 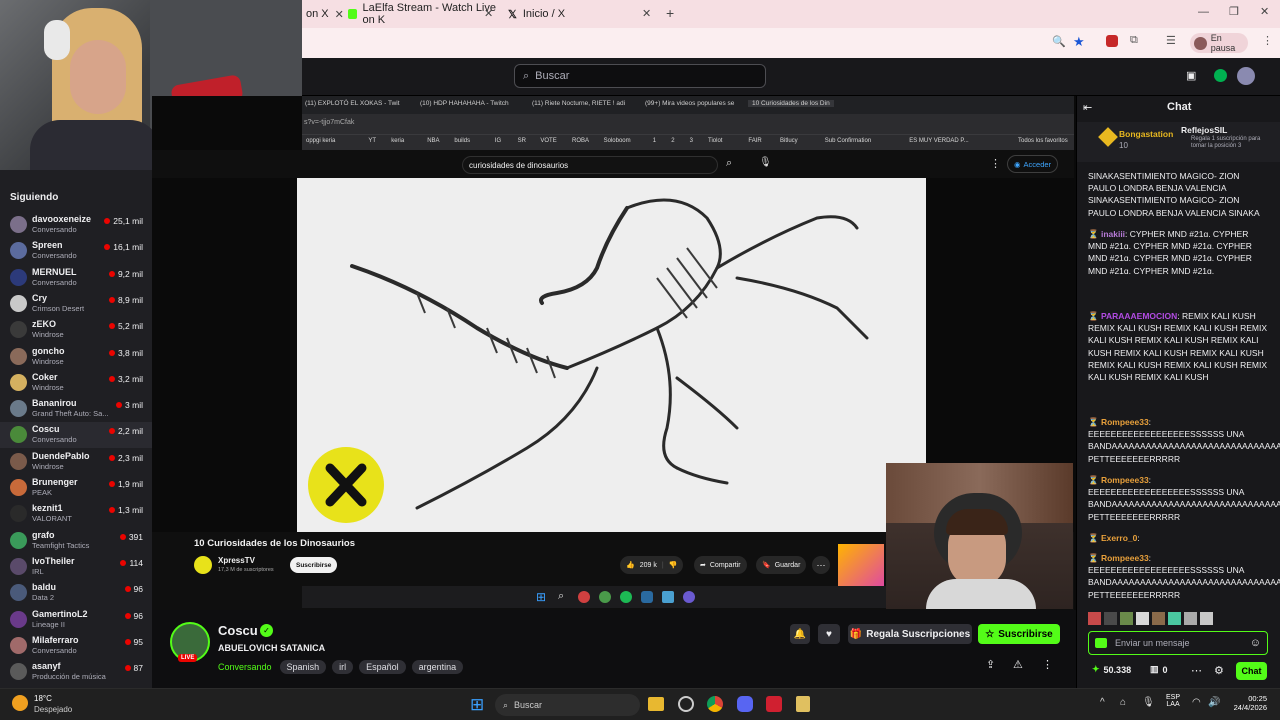 What do you see at coordinates (437, 667) in the screenshot?
I see `tag-pill: argentina` at bounding box center [437, 667].